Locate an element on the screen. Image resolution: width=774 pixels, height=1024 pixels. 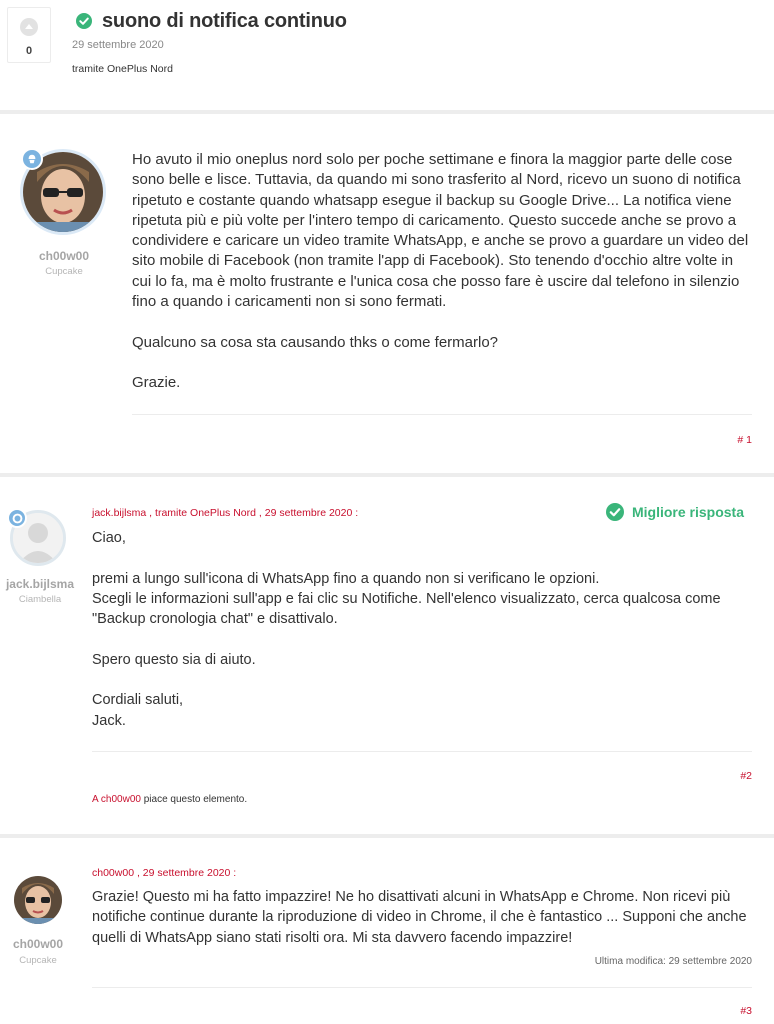
vote-count: 0 is located at coordinates (29, 51).